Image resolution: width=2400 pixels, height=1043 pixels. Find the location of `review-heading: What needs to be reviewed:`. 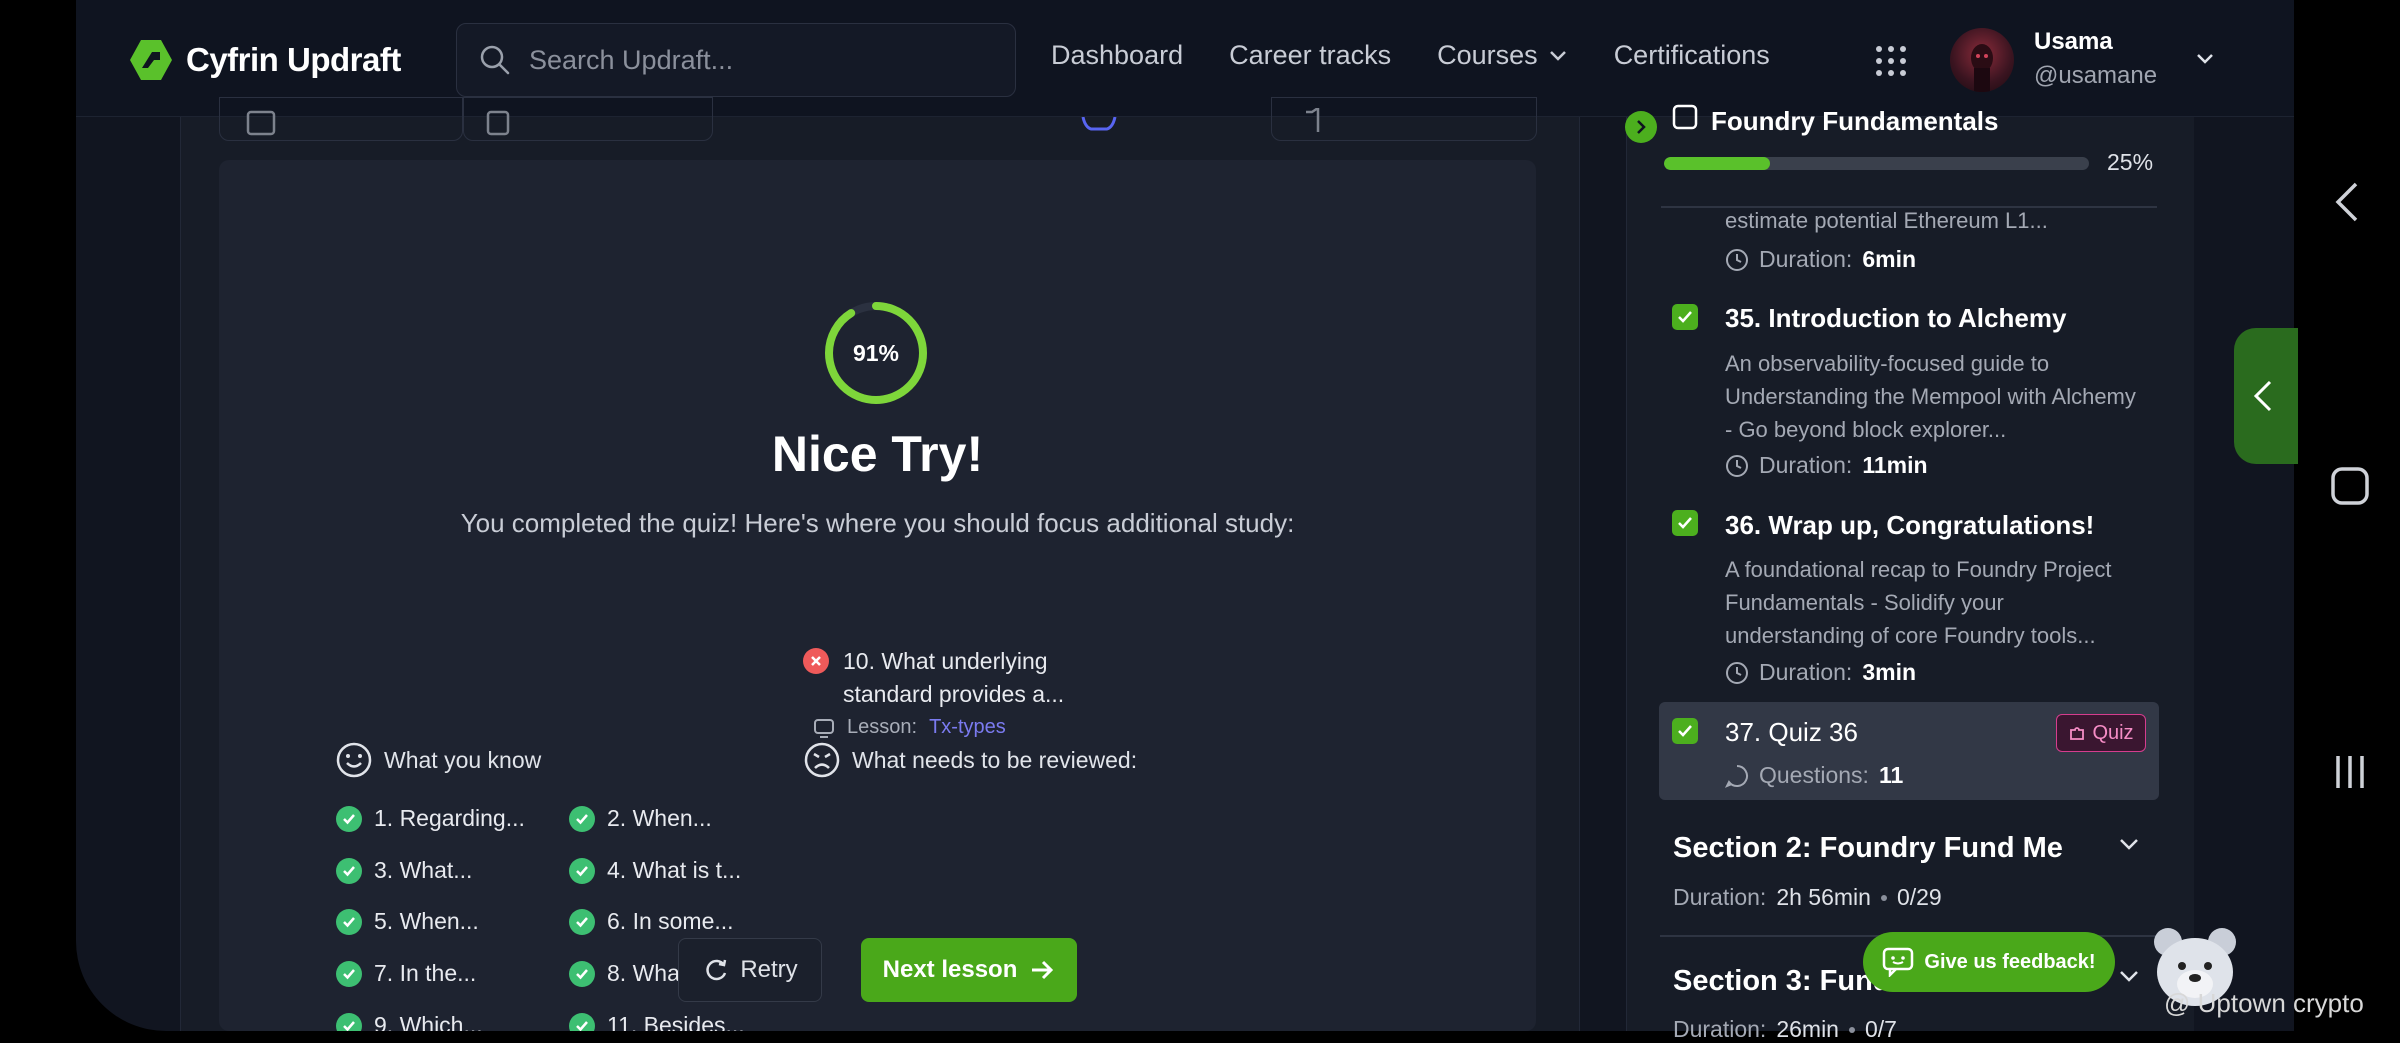

review-heading: What needs to be reviewed: is located at coordinates (970, 760).